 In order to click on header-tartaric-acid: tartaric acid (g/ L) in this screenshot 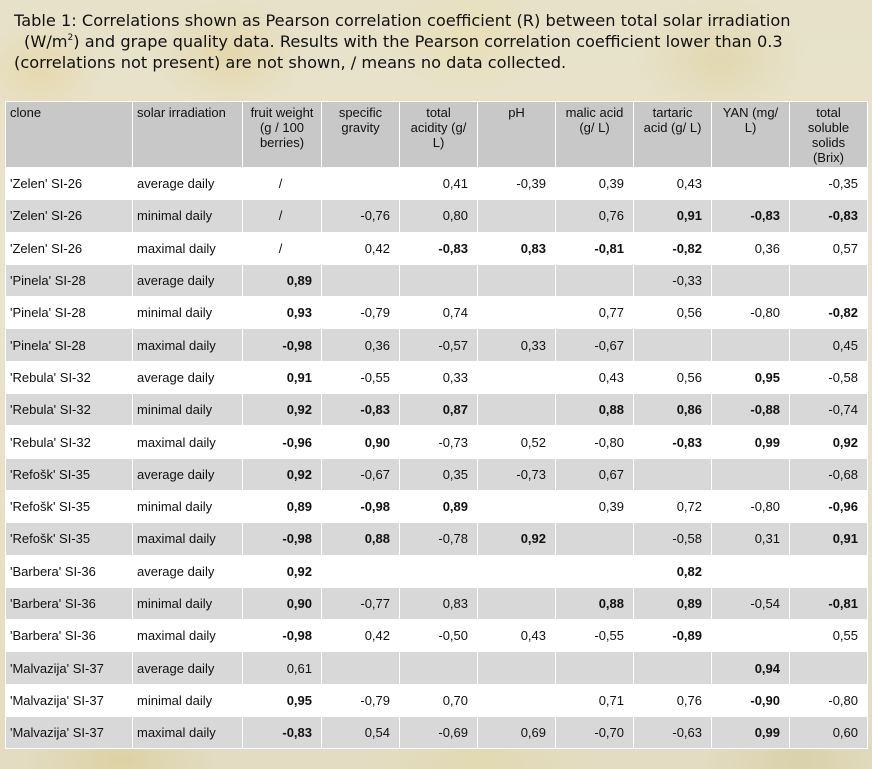, I will do `click(672, 134)`.